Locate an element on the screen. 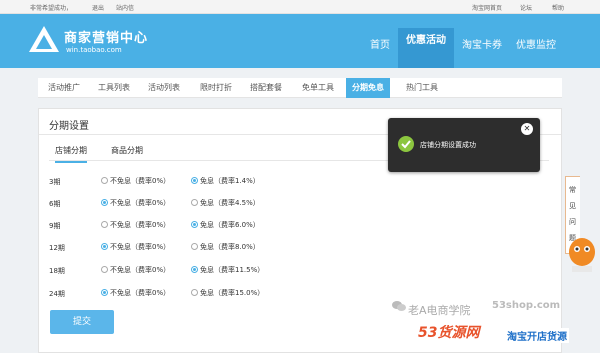 The height and width of the screenshot is (353, 600). tab-installment: 分期免息 is located at coordinates (368, 88).